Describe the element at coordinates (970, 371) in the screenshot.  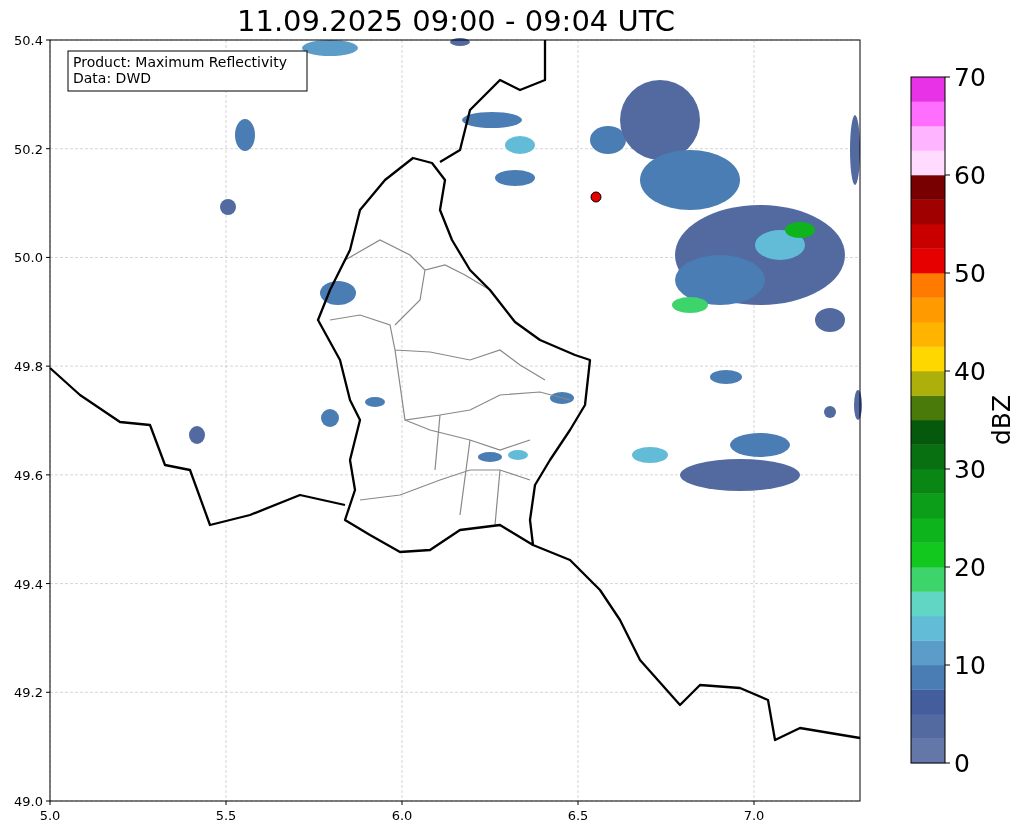
I see `colorbar-tick-label: 40` at that location.